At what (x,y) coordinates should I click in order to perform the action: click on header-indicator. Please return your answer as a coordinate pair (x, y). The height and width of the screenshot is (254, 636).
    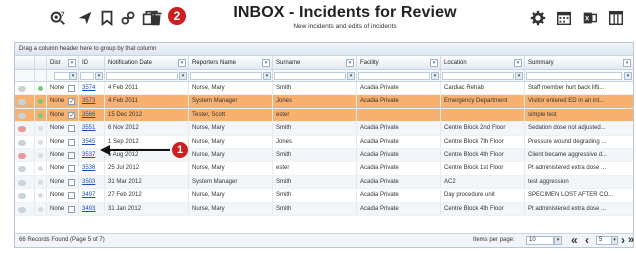
    Looking at the image, I should click on (41, 62).